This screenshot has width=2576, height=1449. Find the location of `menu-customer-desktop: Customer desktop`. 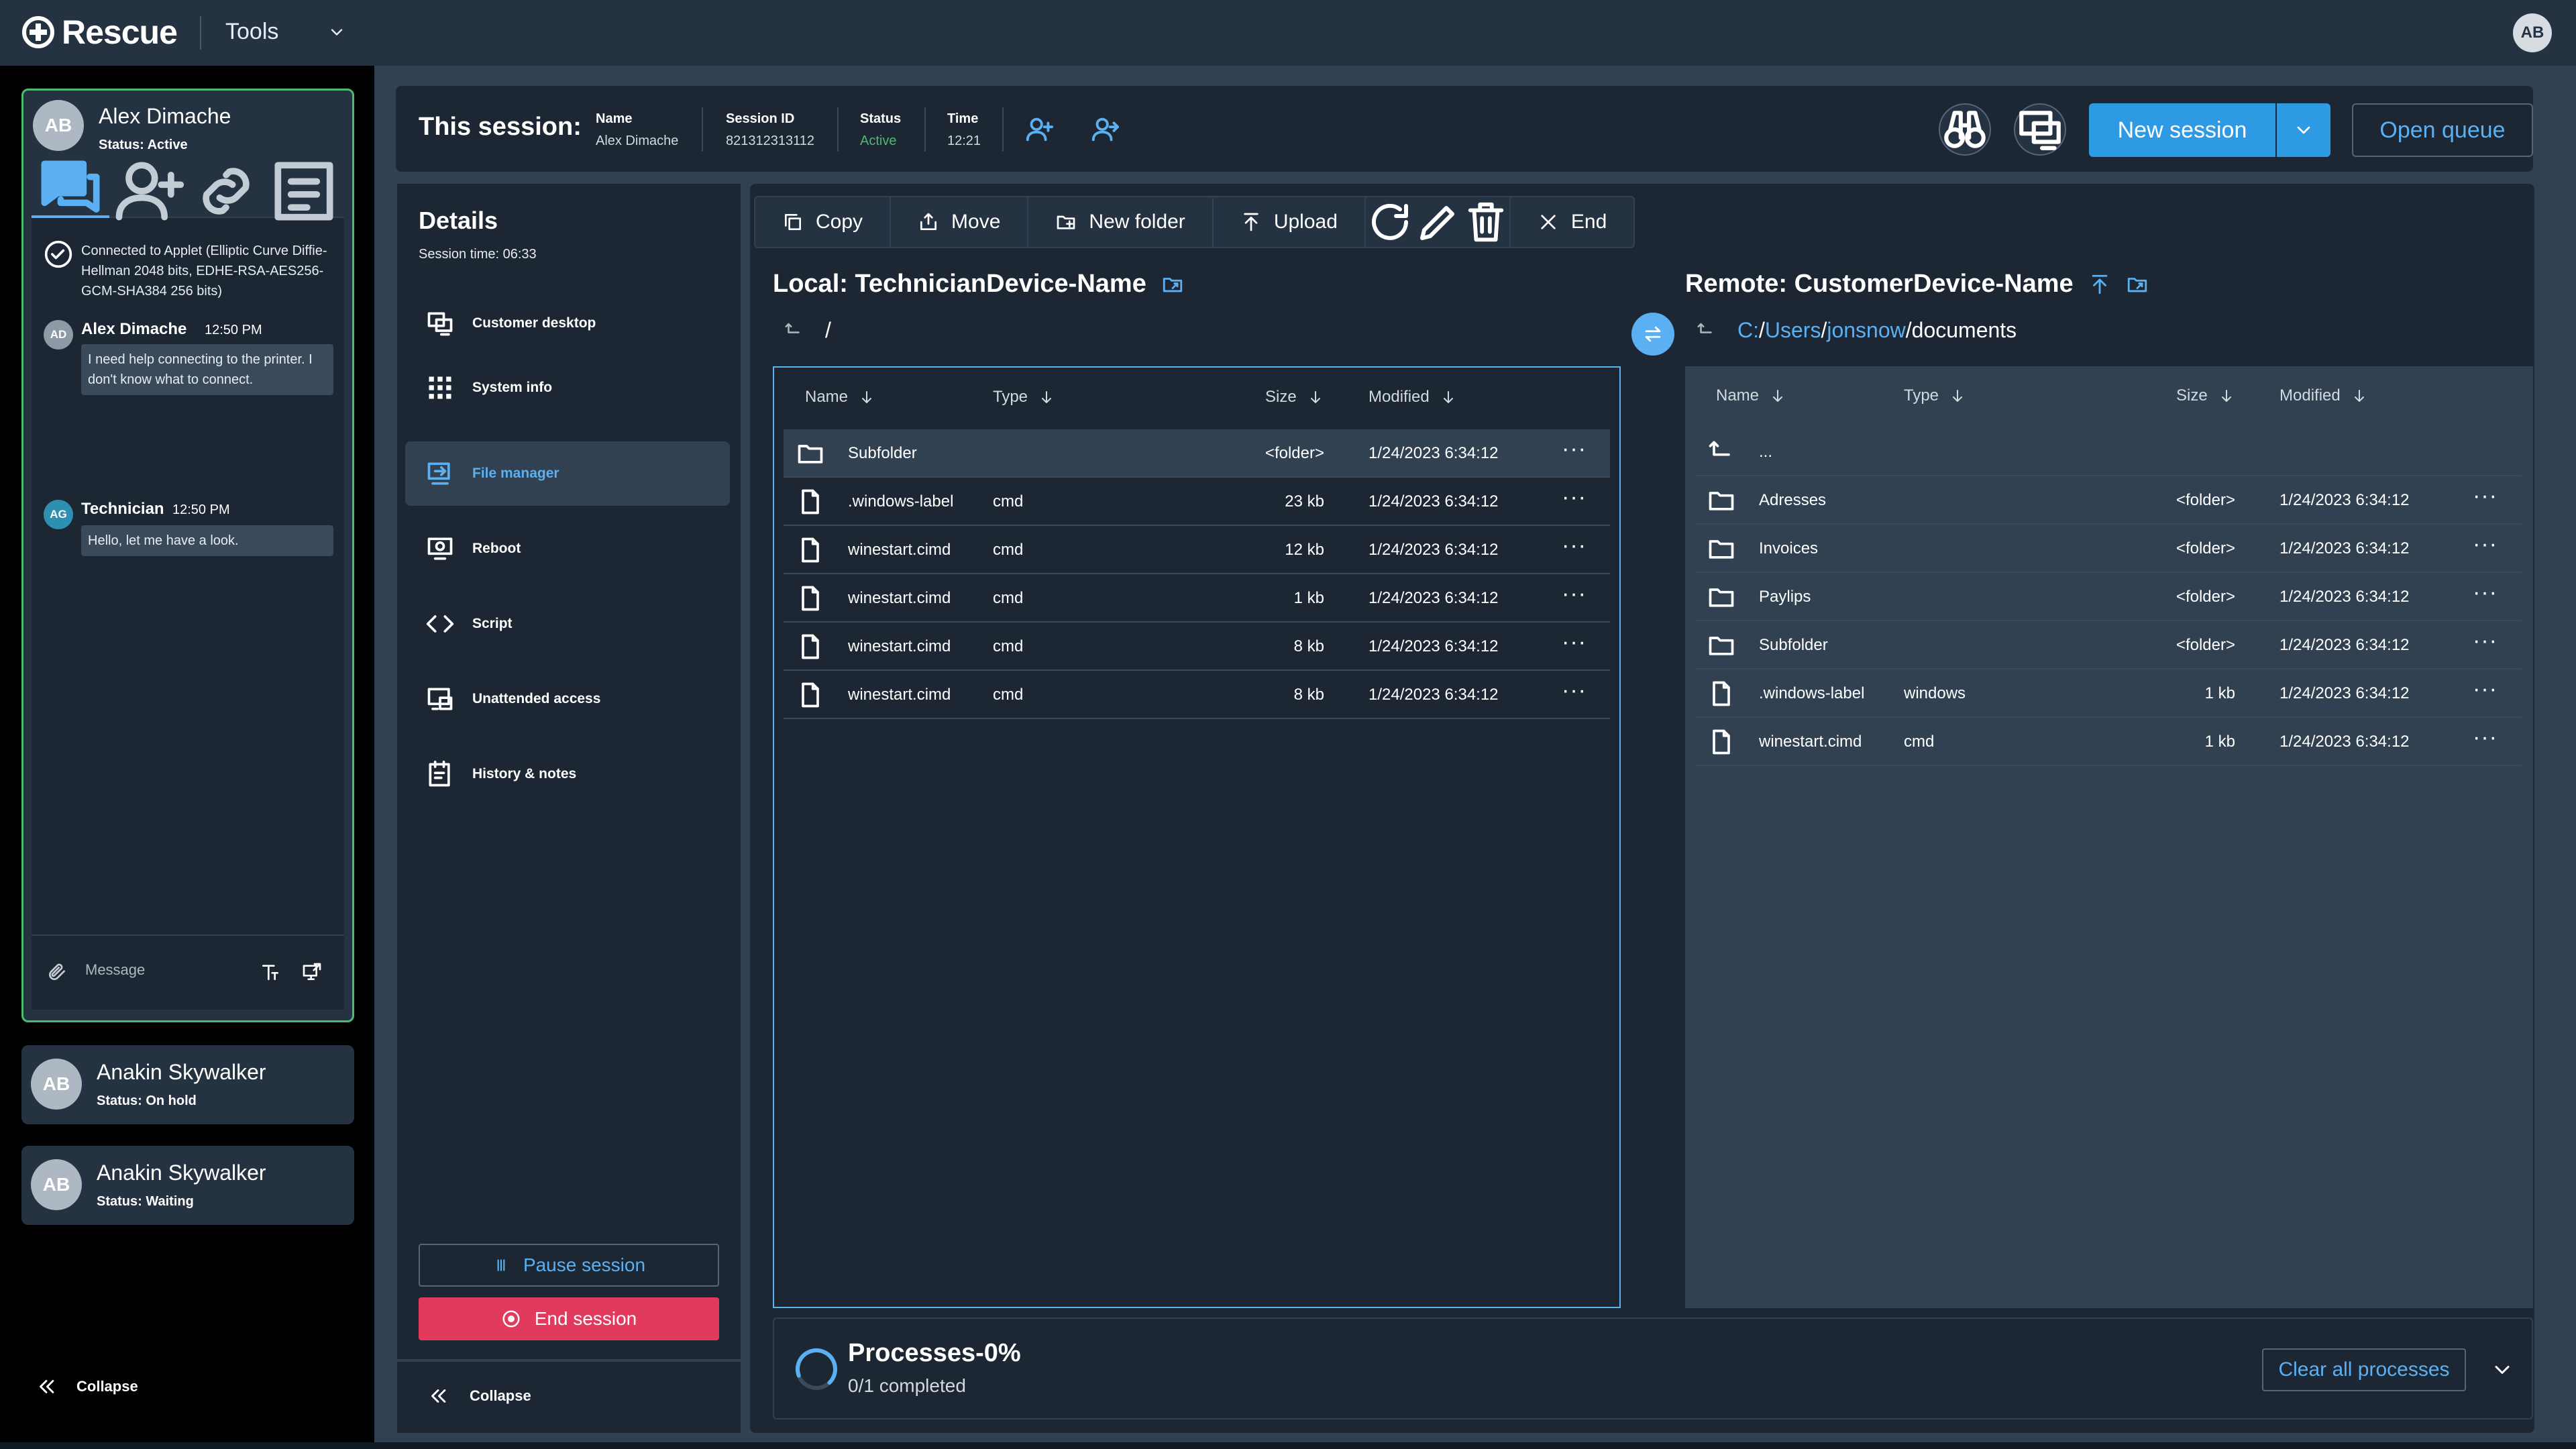

menu-customer-desktop: Customer desktop is located at coordinates (567, 323).